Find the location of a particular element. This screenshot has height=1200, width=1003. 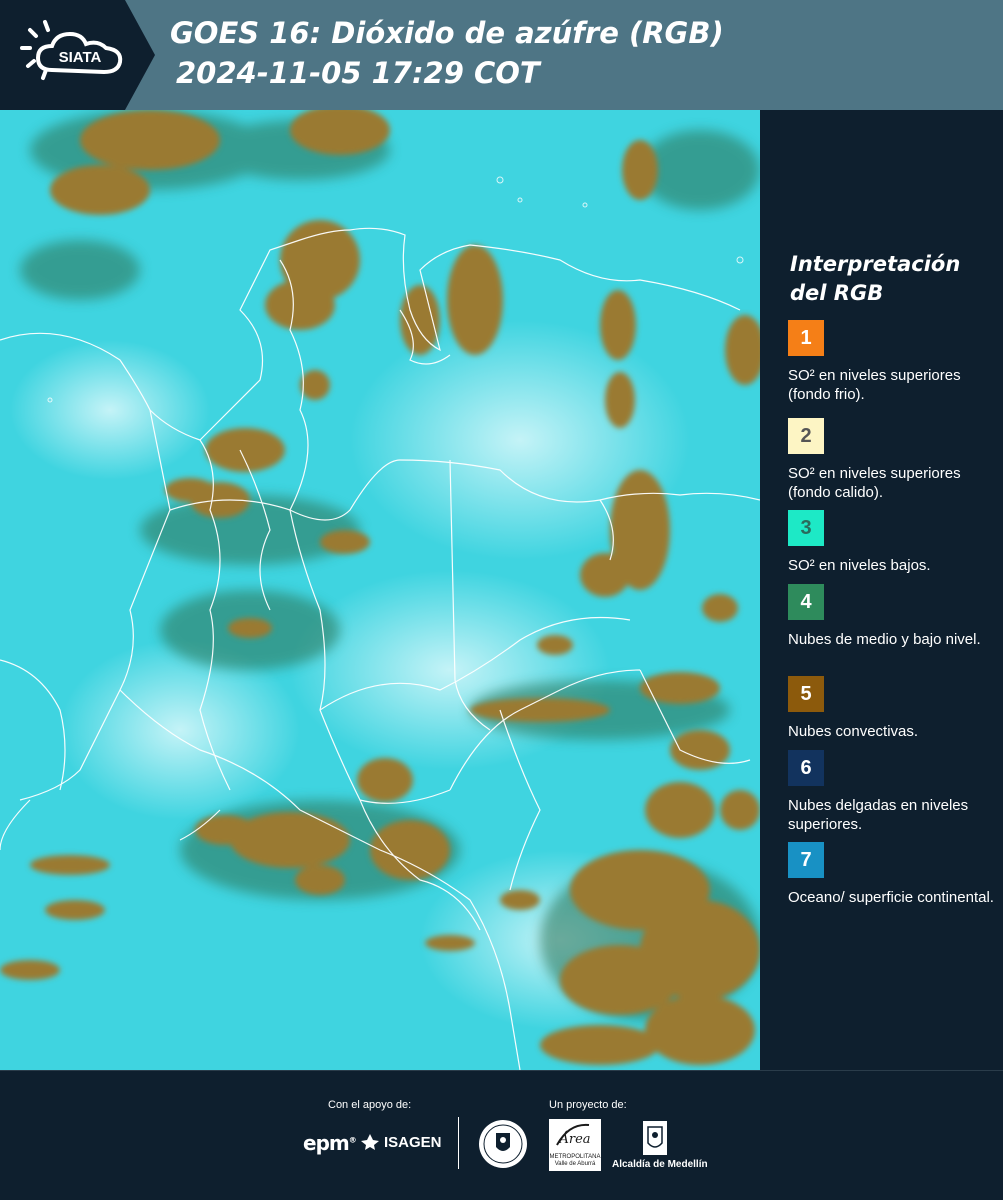

legend-item: 3 SO² en niveles bajos. is located at coordinates (893, 542).